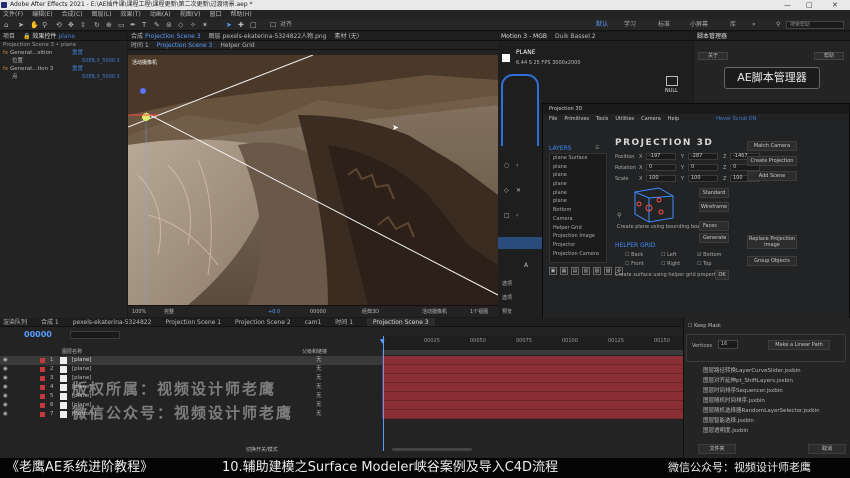 This screenshot has height=478, width=850. Describe the element at coordinates (772, 261) in the screenshot. I see `group-objects-button: Group Objects` at that location.